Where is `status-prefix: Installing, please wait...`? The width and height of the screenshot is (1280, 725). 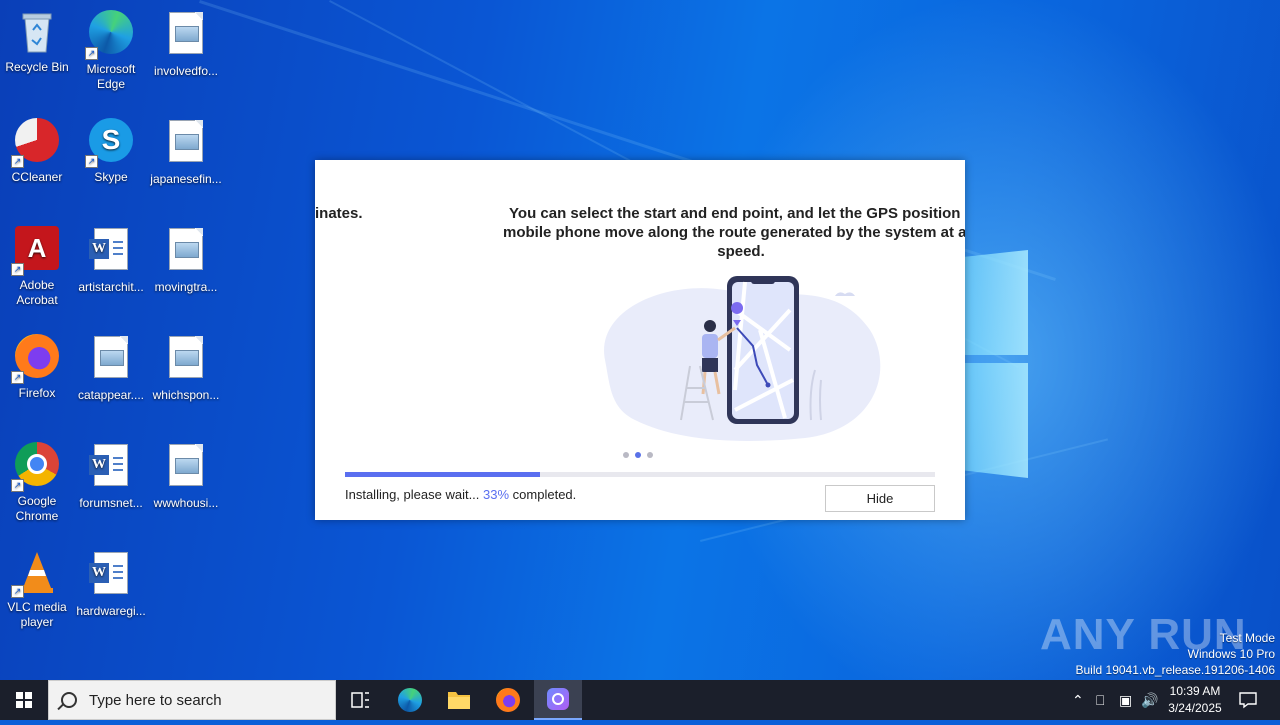 status-prefix: Installing, please wait... is located at coordinates (414, 494).